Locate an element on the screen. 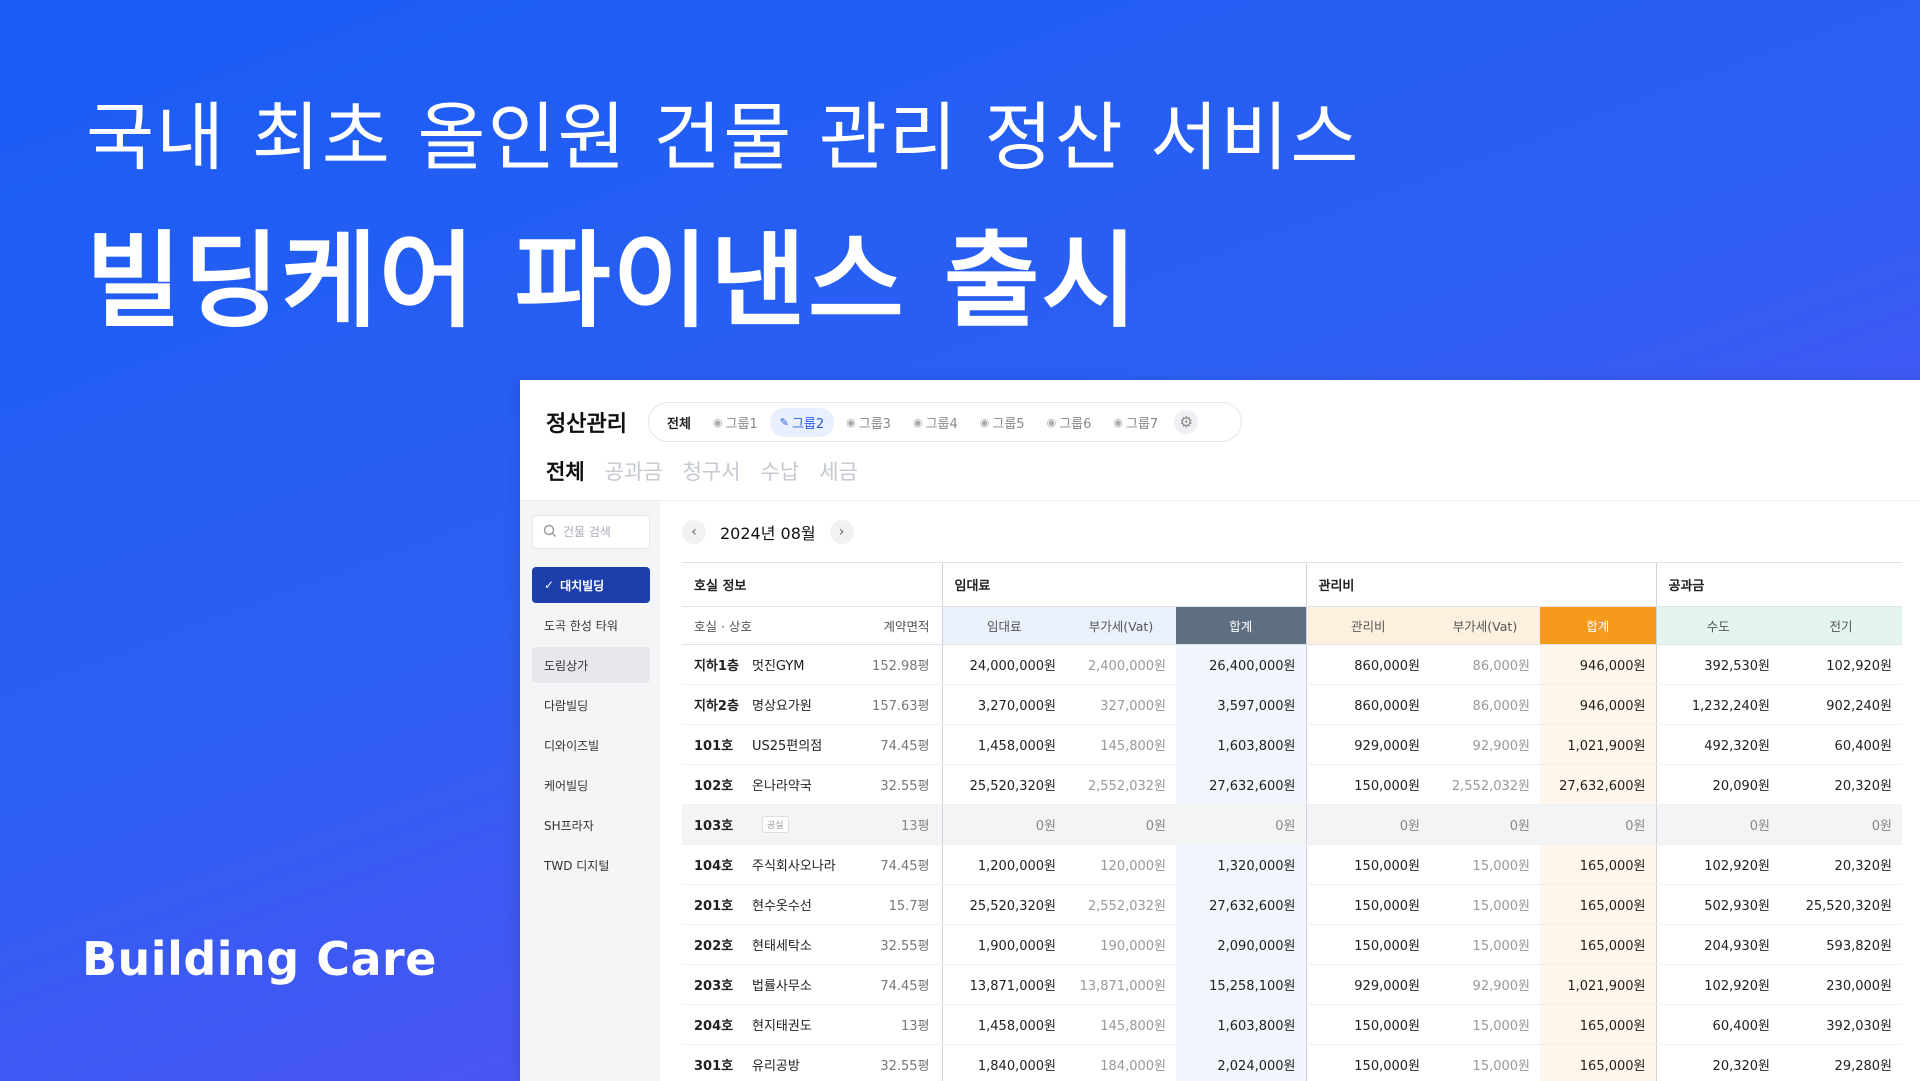 The image size is (1920, 1081). cell-value: 2,552,032원 is located at coordinates (1490, 786).